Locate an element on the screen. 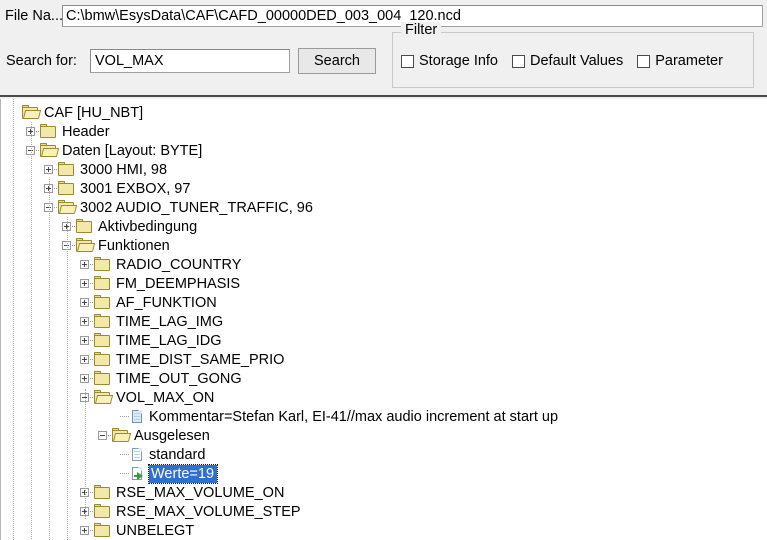  tree-item: Daten [Layout: BYTE] is located at coordinates (384, 150).